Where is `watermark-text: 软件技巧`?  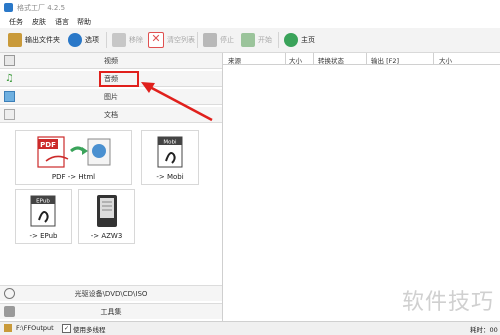
watermark-text: 软件技巧 is located at coordinates (447, 302).